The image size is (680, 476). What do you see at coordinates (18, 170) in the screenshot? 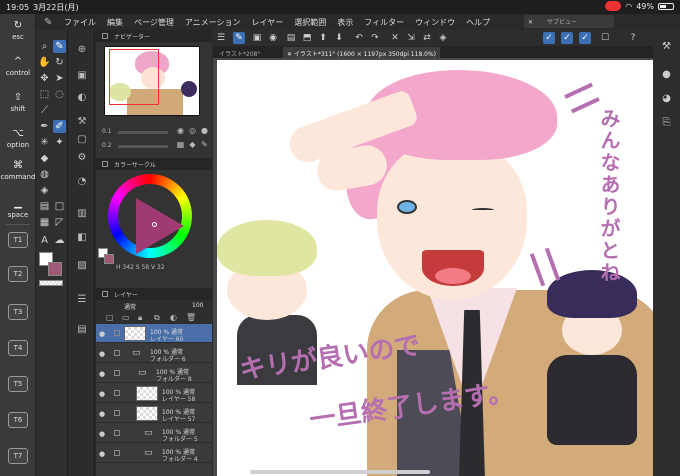
I see `command-key: ⌘ command` at bounding box center [18, 170].